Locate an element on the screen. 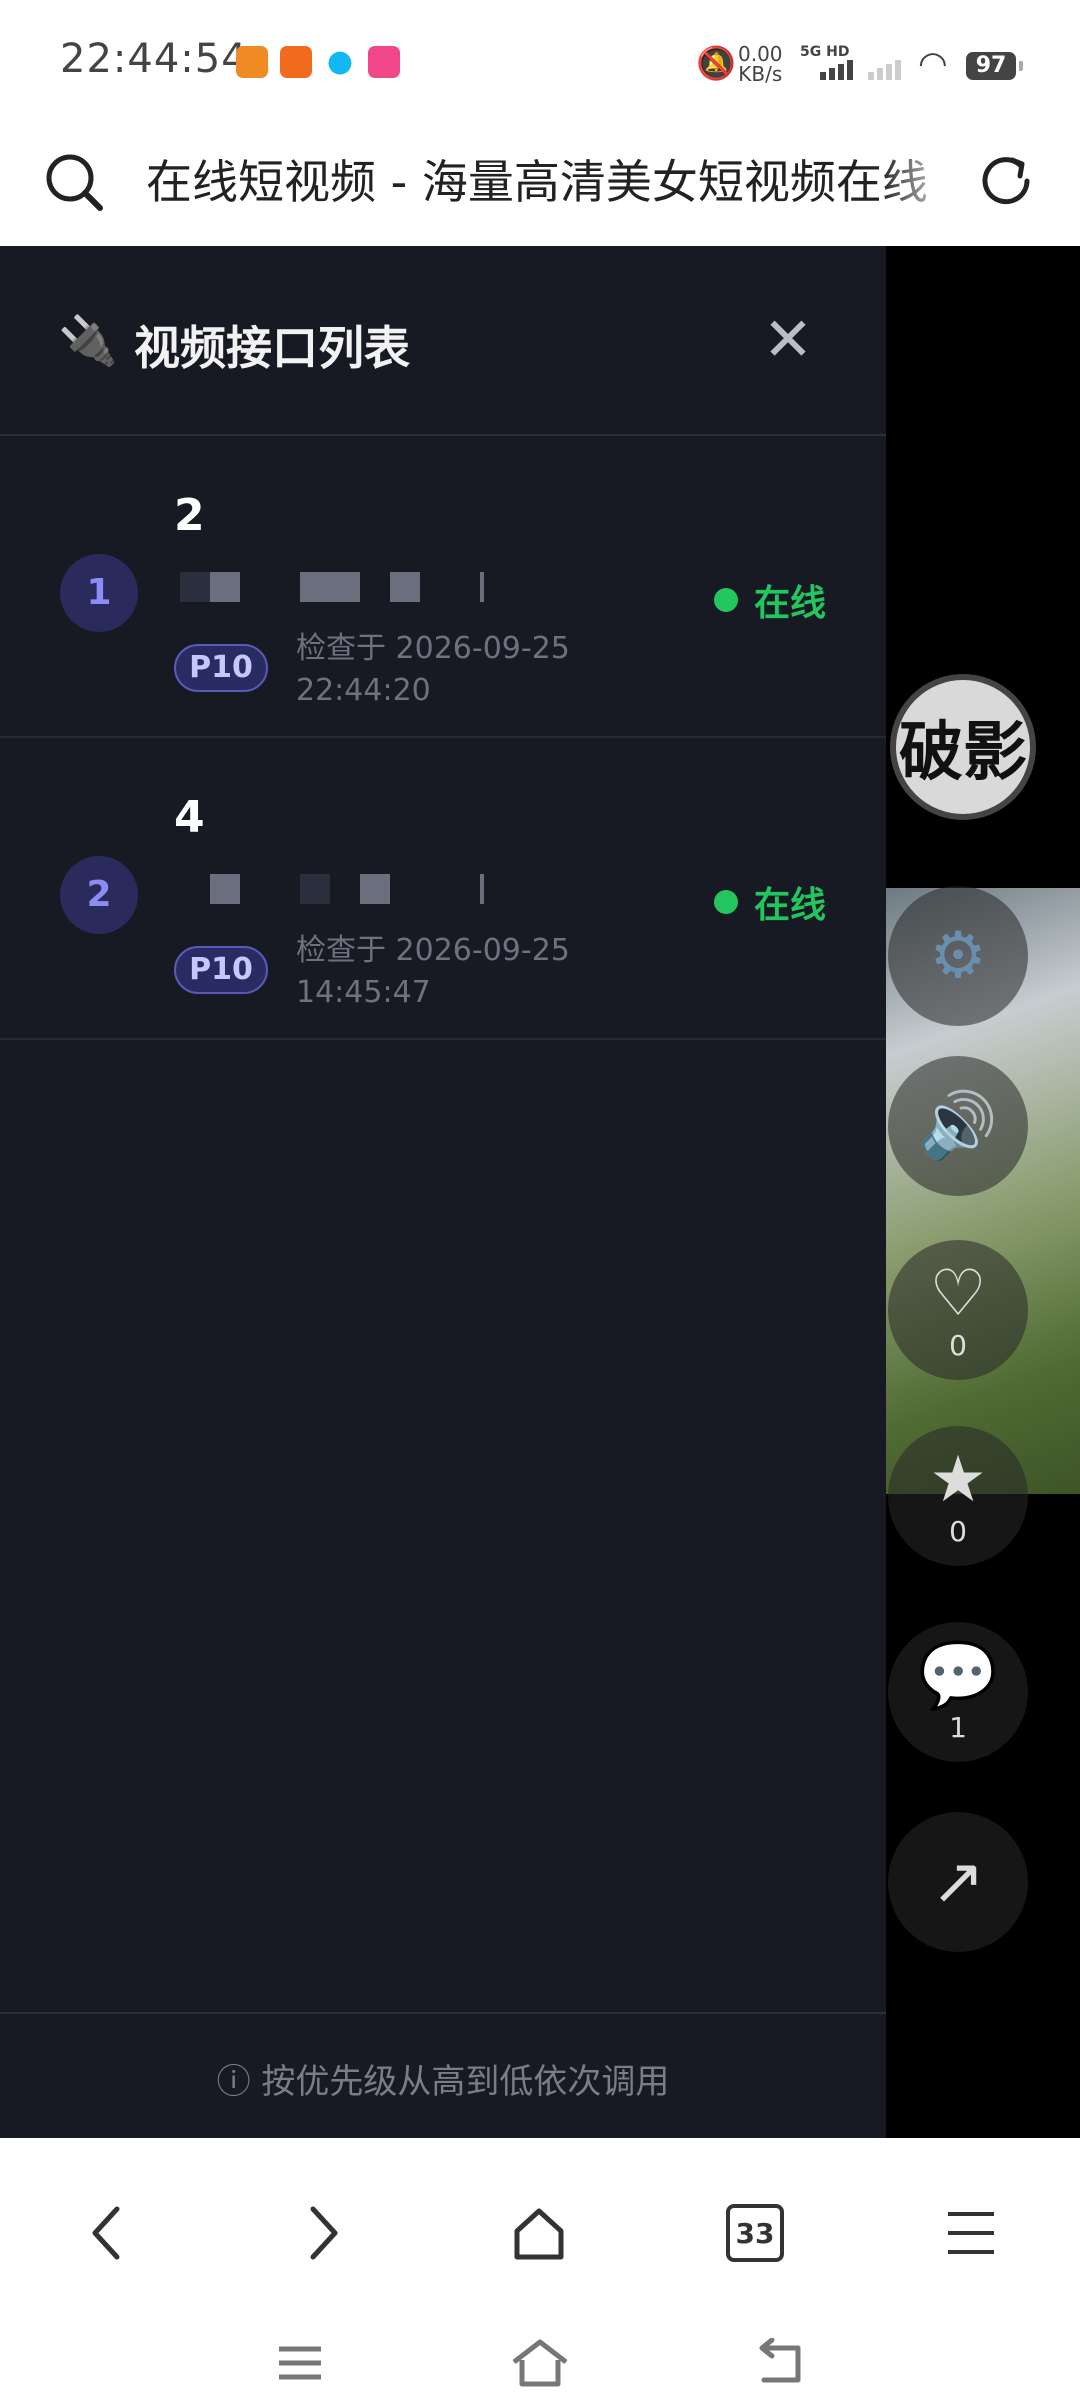  tabs-count: 33 is located at coordinates (755, 2233).